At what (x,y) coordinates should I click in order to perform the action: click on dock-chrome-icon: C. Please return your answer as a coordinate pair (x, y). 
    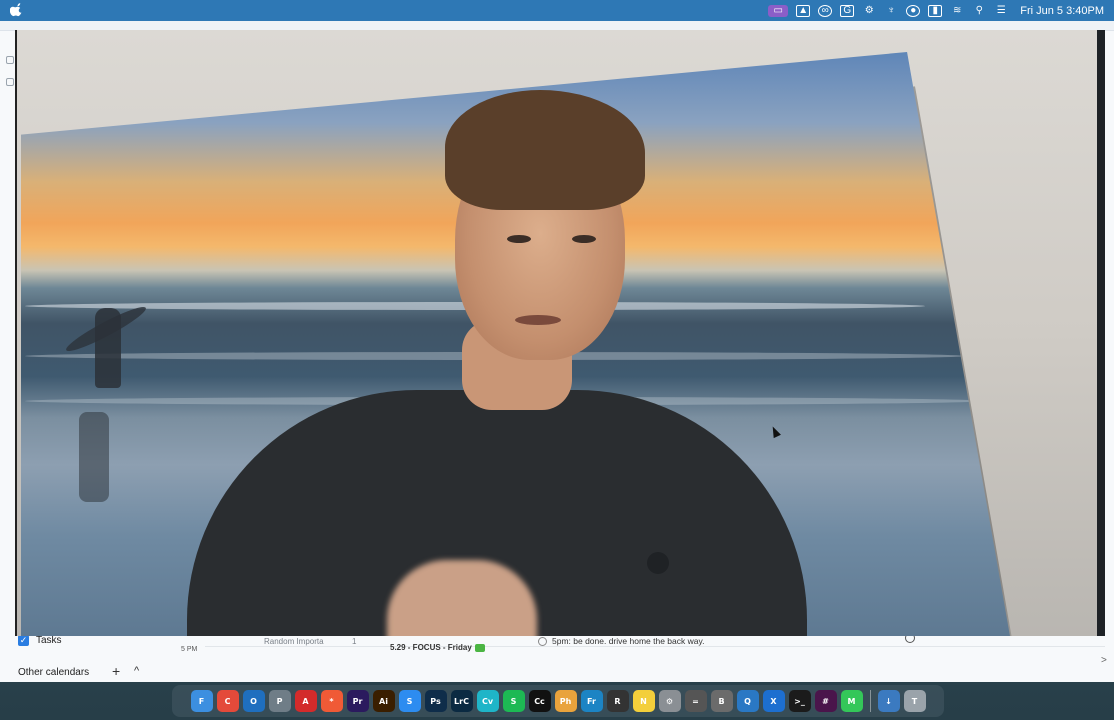
    Looking at the image, I should click on (227, 701).